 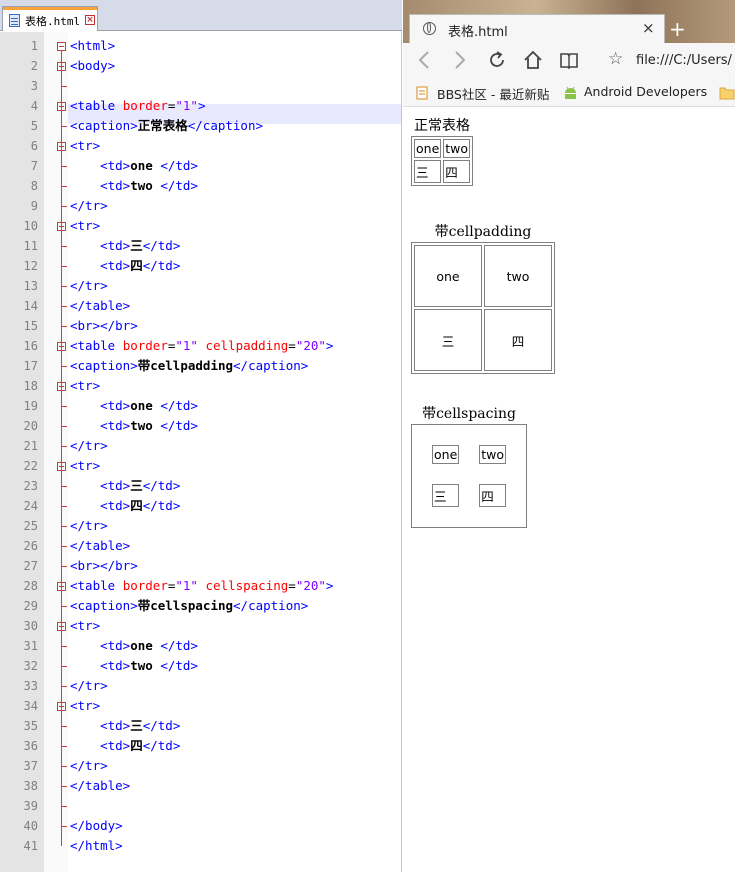 What do you see at coordinates (30, 746) in the screenshot?
I see `line-number: 36` at bounding box center [30, 746].